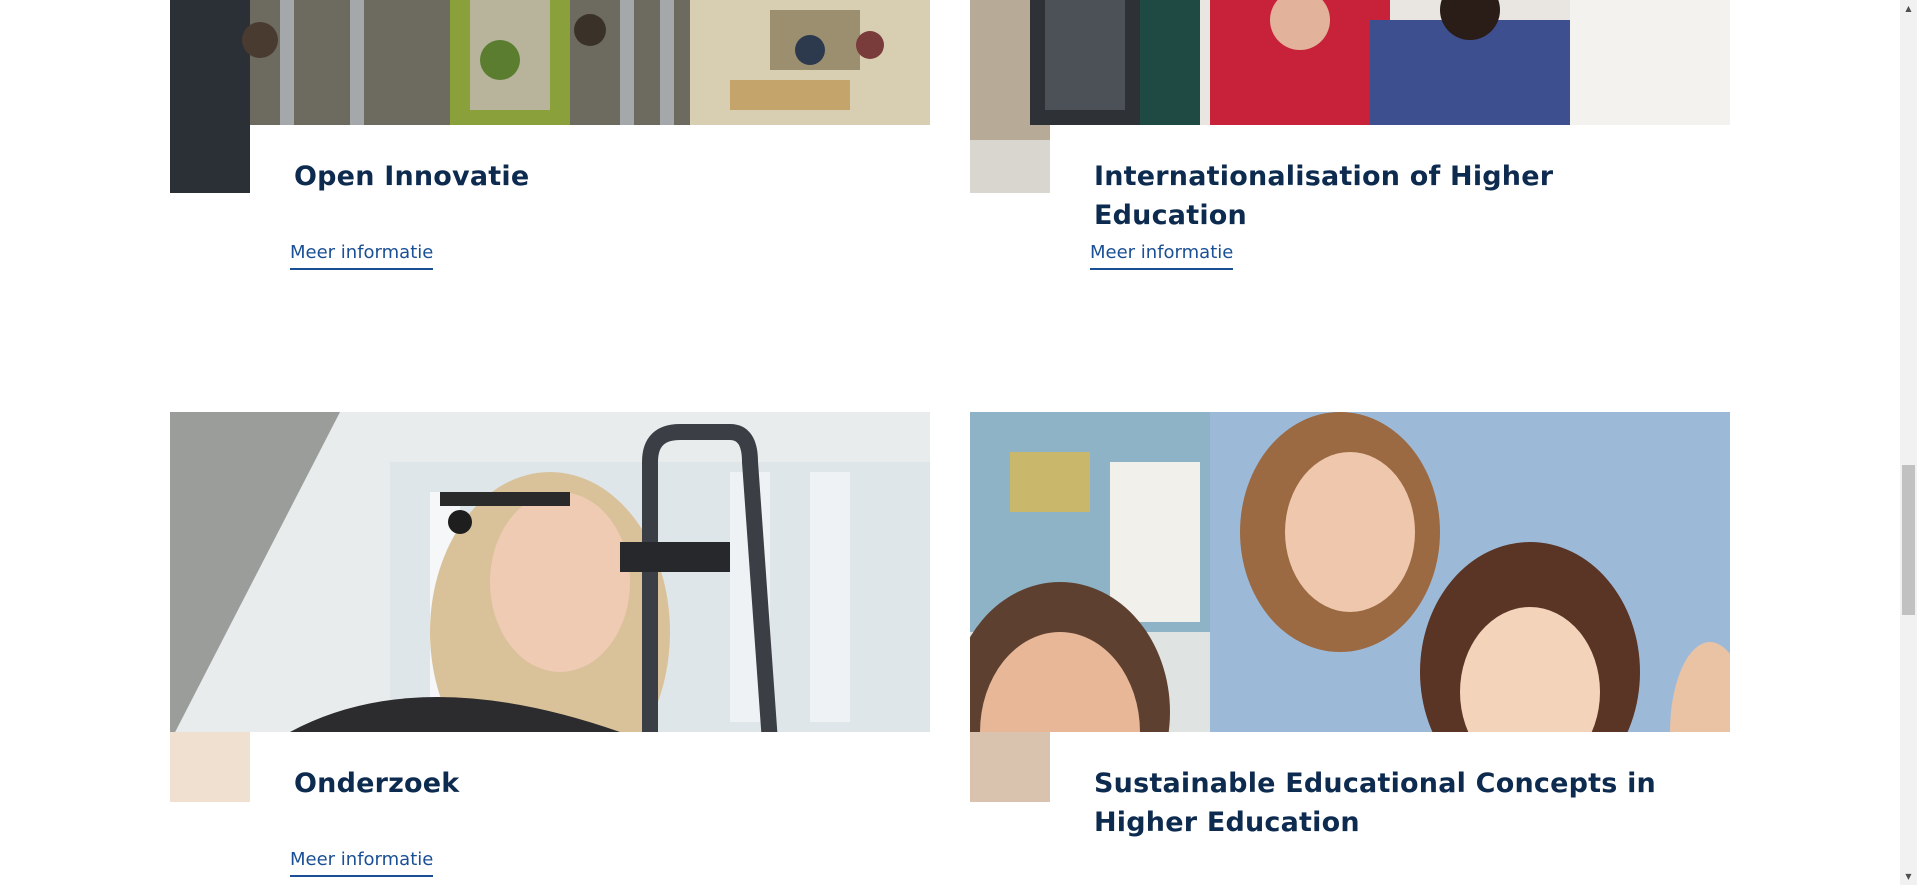 The height and width of the screenshot is (885, 1917). I want to click on card-panel: Open Innovatie Meer informatie, so click(590, 212).